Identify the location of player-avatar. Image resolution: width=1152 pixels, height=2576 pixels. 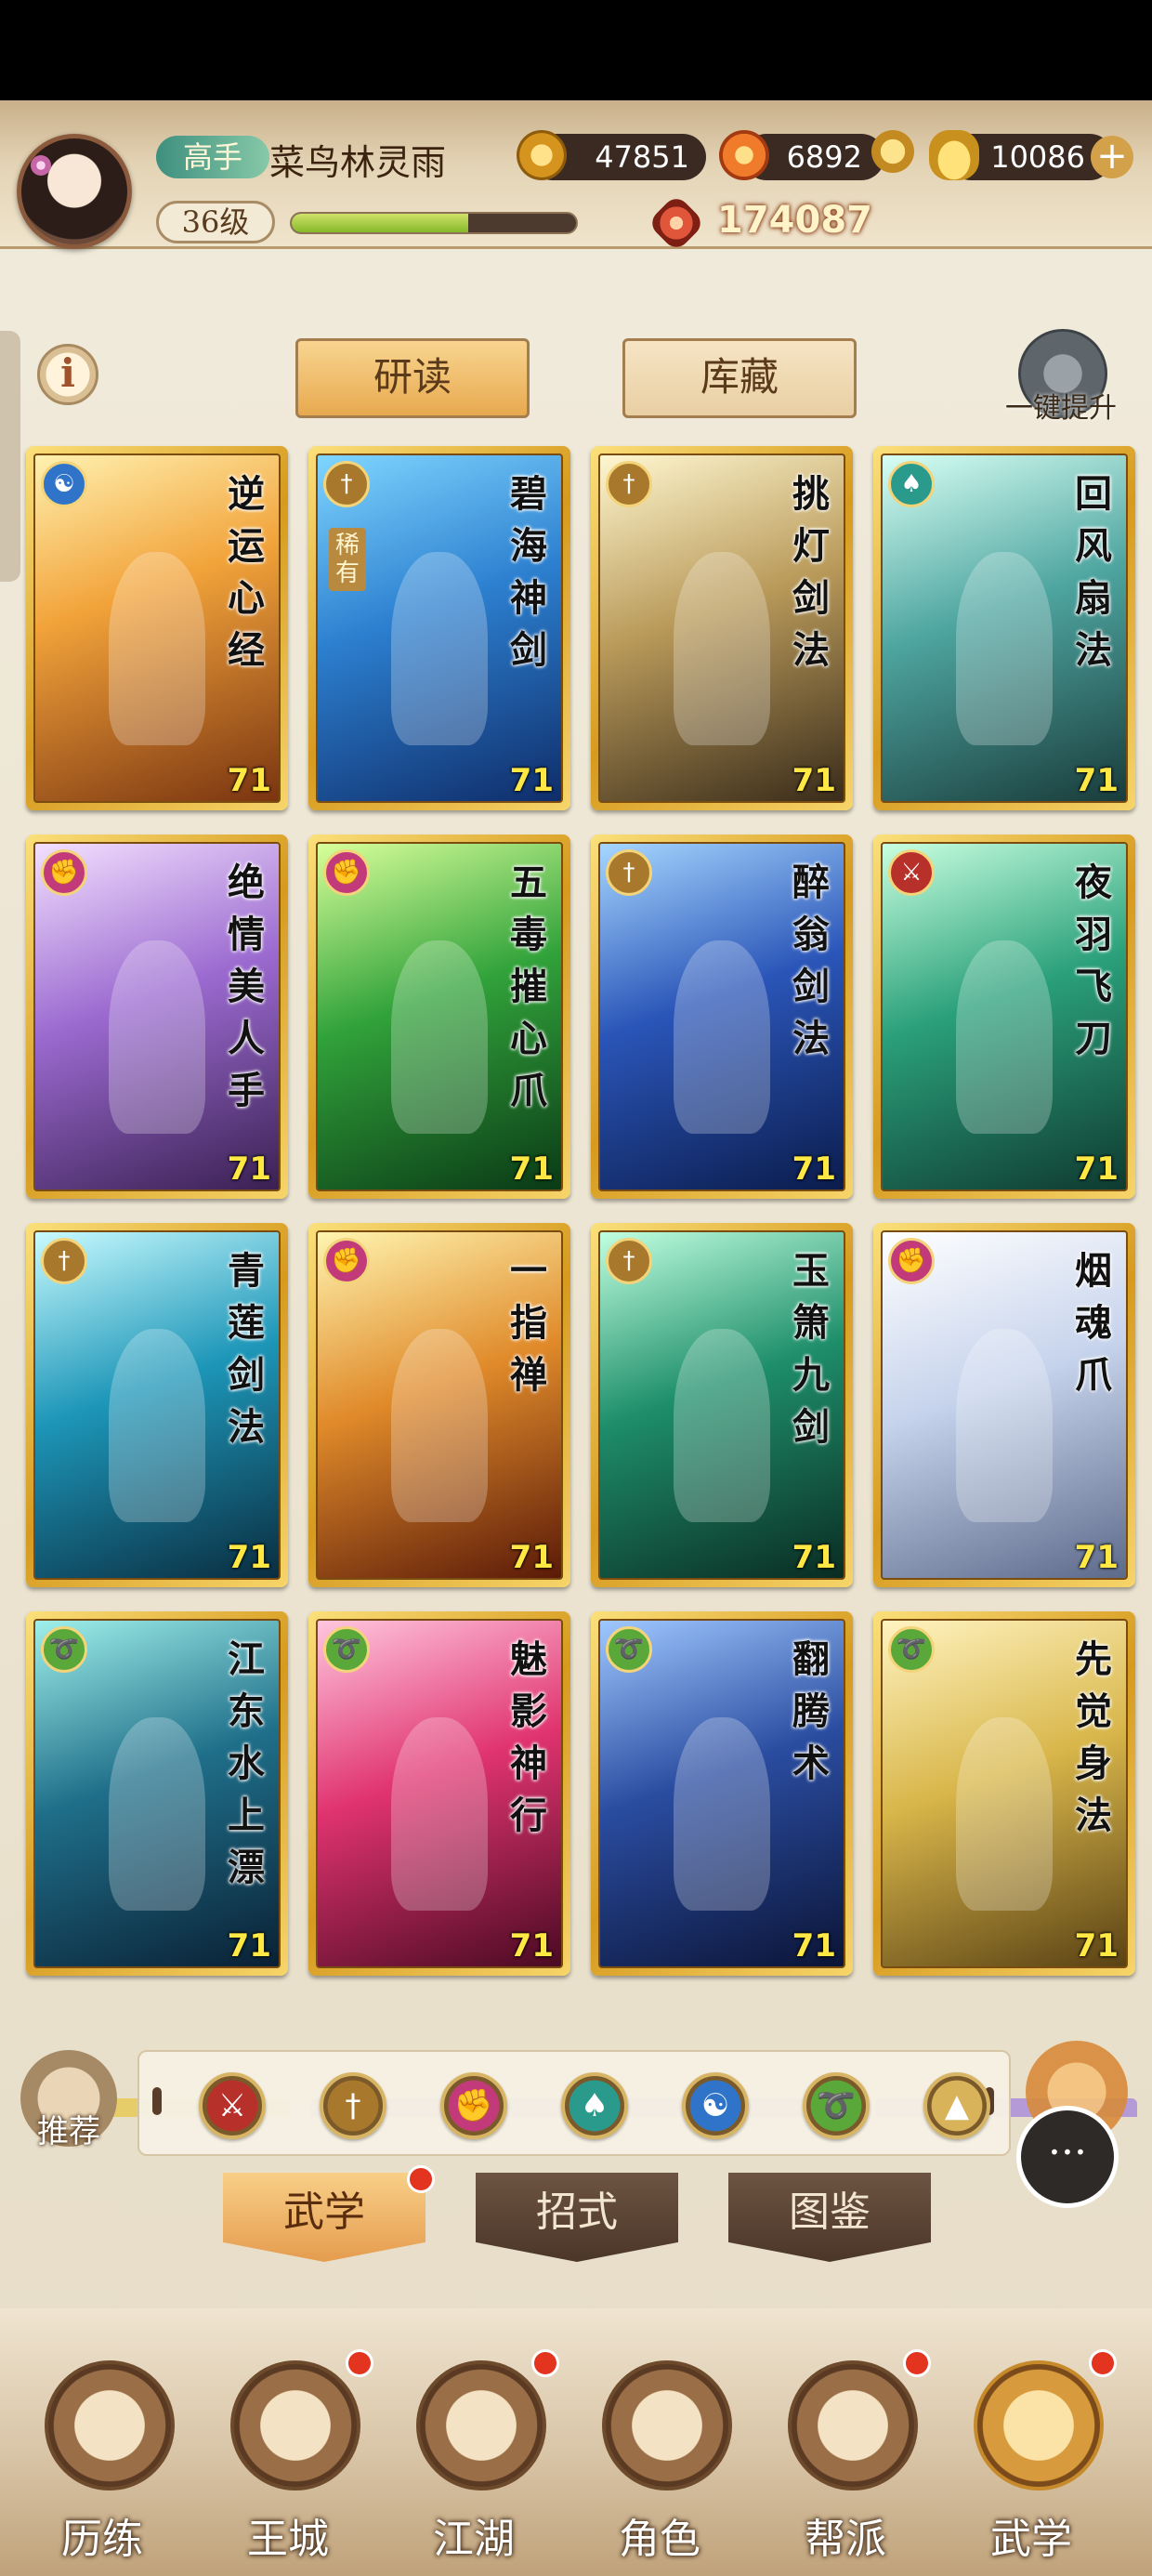
(74, 191).